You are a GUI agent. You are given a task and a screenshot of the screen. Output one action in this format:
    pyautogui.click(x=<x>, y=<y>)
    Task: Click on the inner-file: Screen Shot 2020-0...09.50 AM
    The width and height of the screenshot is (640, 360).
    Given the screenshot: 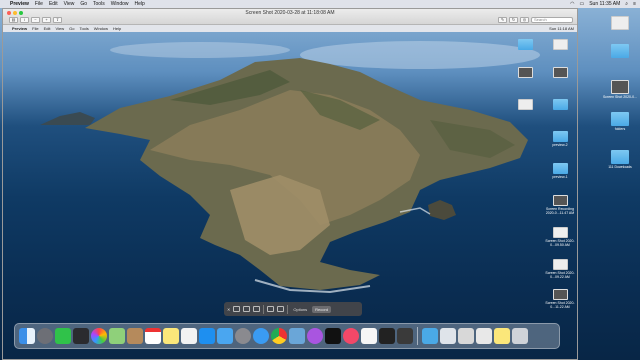 What is the action you would take?
    pyautogui.click(x=560, y=237)
    